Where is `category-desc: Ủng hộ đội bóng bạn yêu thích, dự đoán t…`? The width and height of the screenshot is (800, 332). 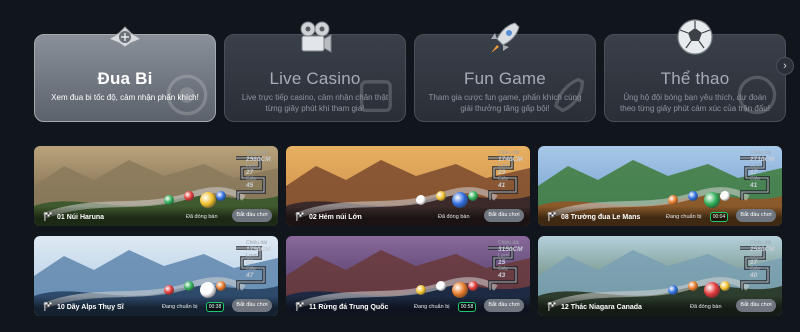 category-desc: Ủng hộ đội bóng bạn yêu thích, dự đoán t… is located at coordinates (695, 103).